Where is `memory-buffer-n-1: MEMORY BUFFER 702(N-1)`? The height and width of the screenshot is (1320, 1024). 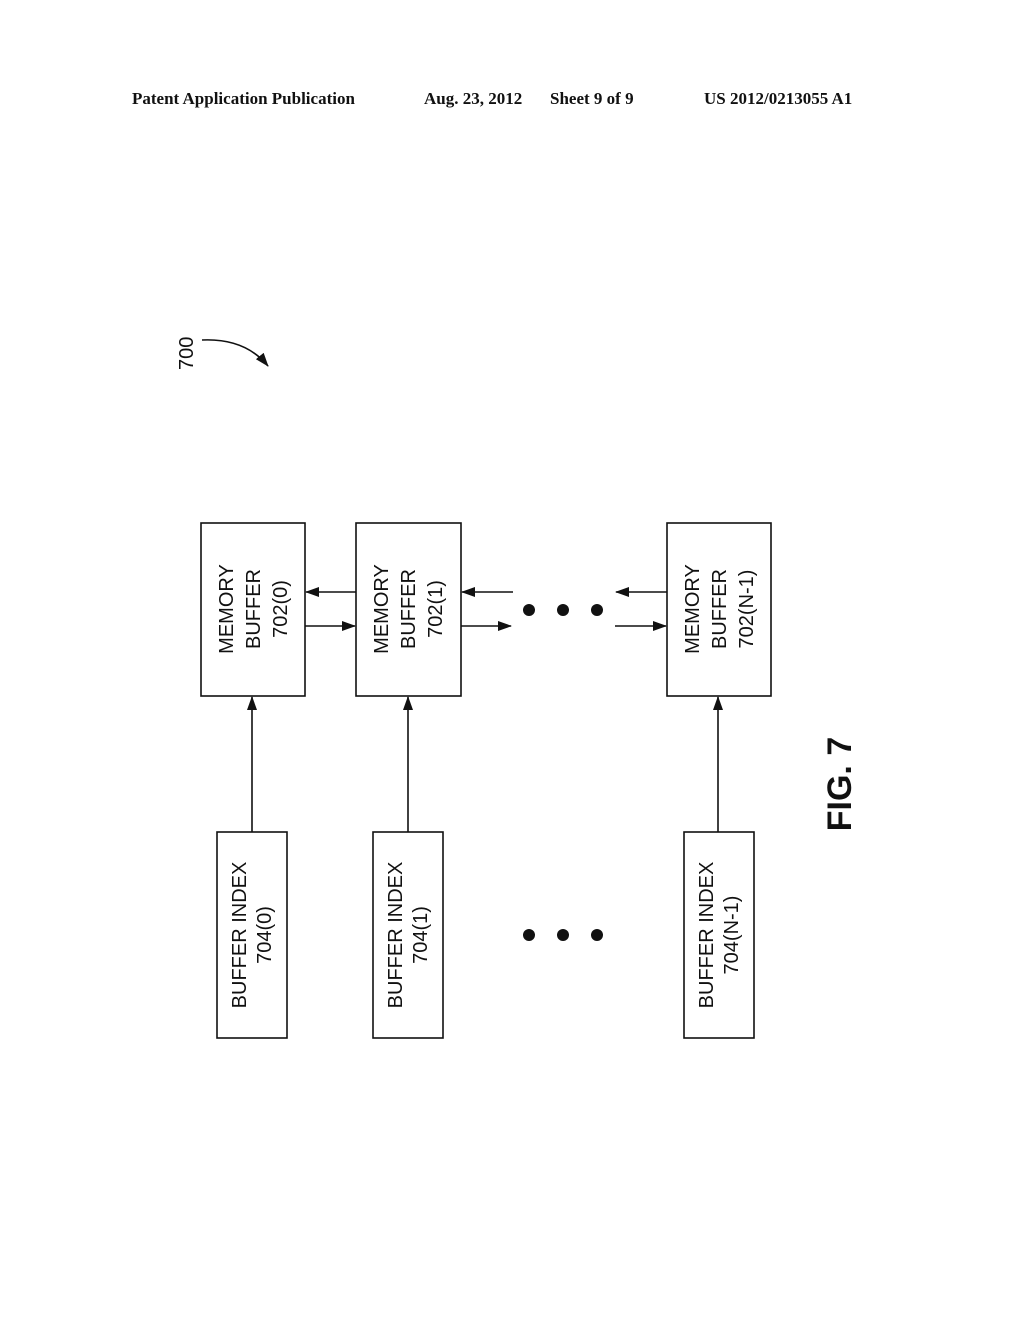
memory-buffer-n-1: MEMORY BUFFER 702(N-1) is located at coordinates (719, 609).